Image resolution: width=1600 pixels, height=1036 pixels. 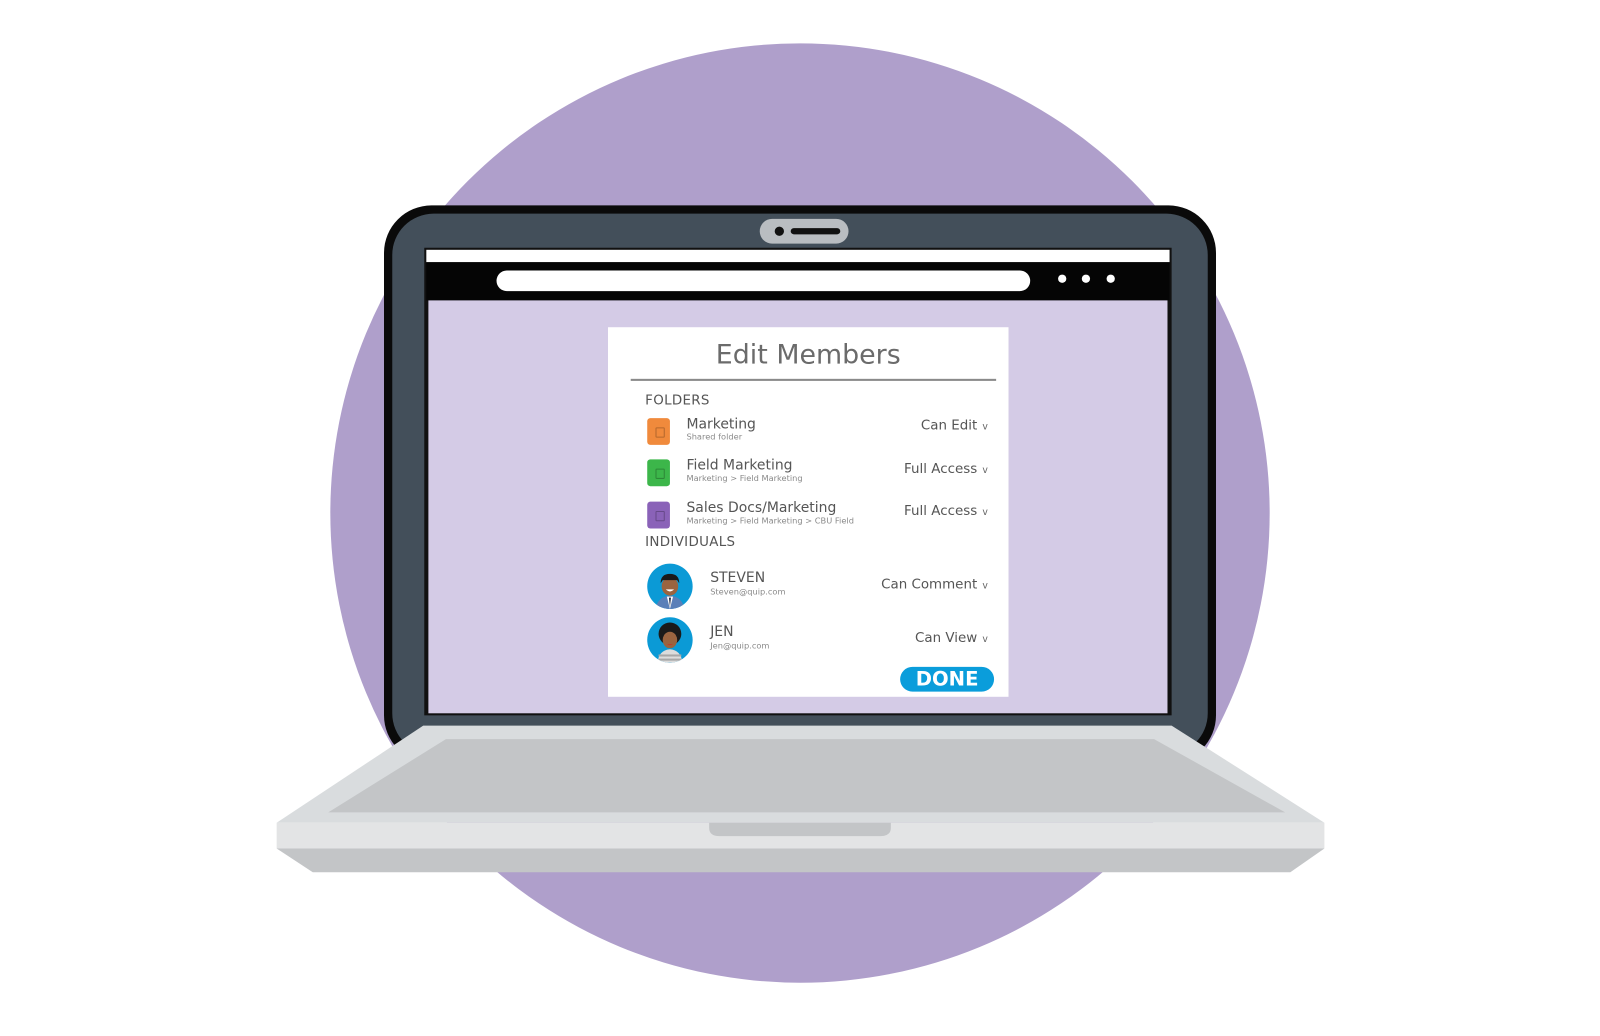 I want to click on folder-name: Sales Docs/Marketing, so click(x=761, y=508).